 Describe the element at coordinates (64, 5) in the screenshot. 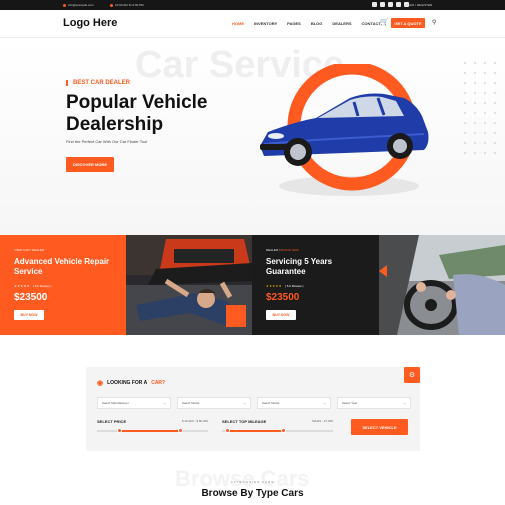

I see `mail-icon` at that location.